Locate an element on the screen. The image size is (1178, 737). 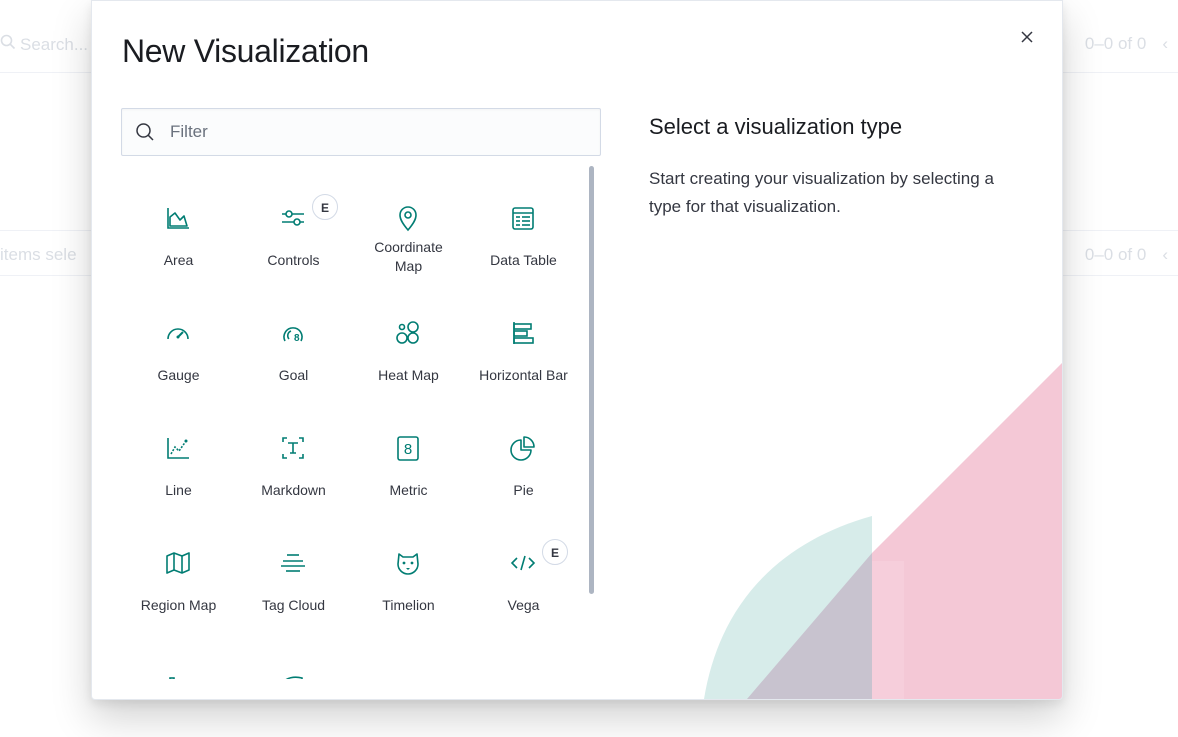
vis-type-label: Goal is located at coordinates (293, 375).